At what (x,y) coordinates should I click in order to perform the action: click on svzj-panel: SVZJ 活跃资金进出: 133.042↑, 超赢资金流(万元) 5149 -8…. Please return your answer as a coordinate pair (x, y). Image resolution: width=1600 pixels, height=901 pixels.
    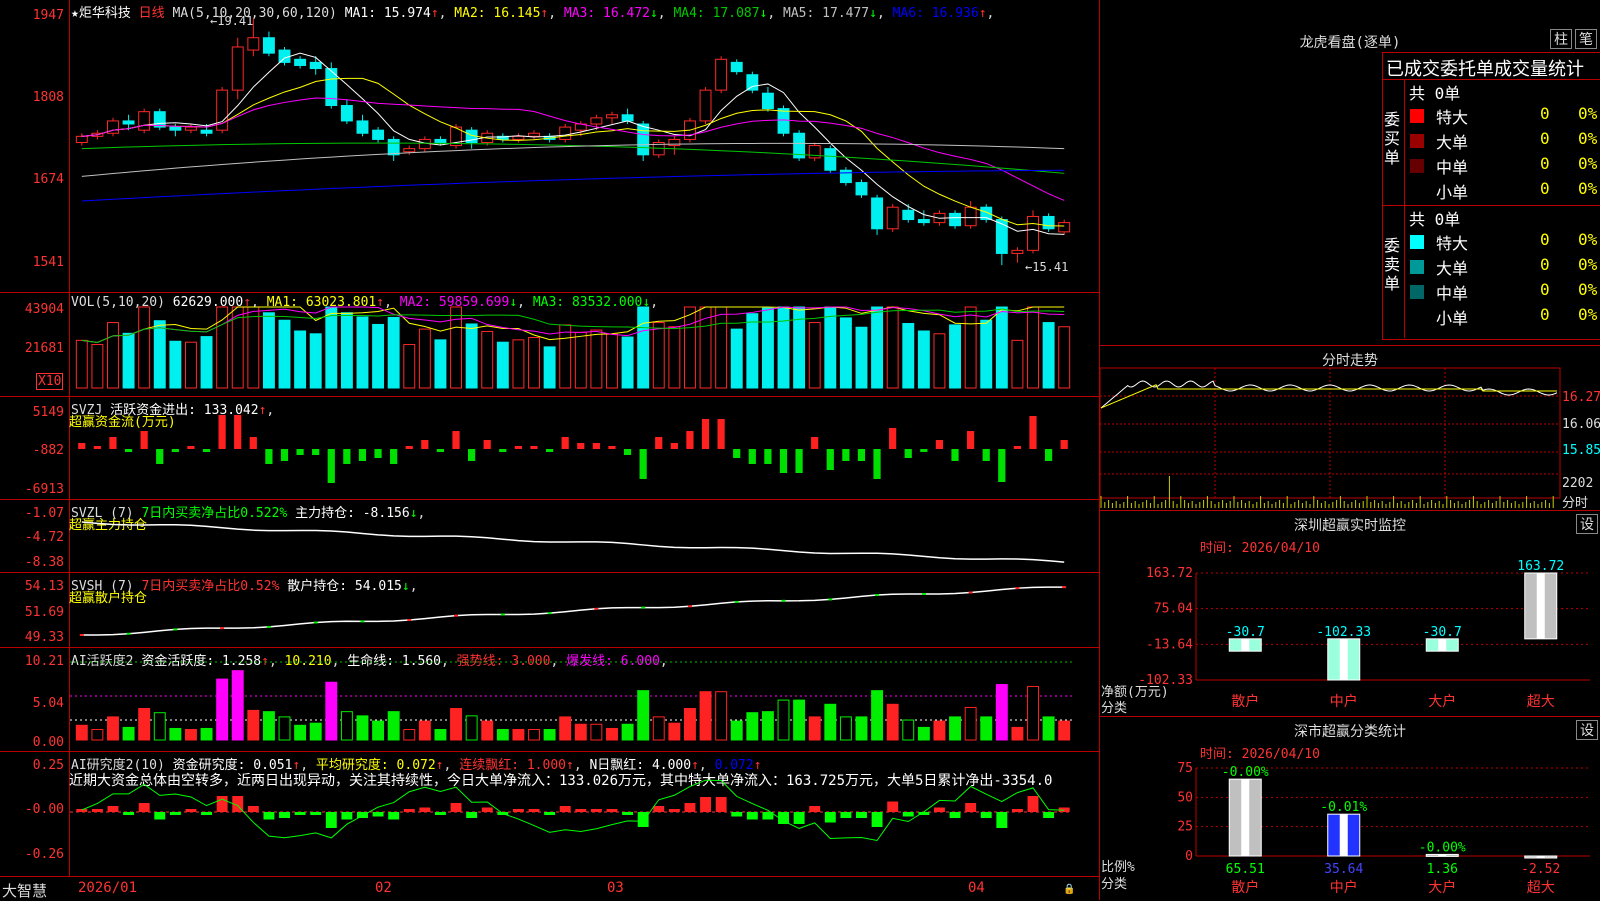
    Looking at the image, I should click on (549, 448).